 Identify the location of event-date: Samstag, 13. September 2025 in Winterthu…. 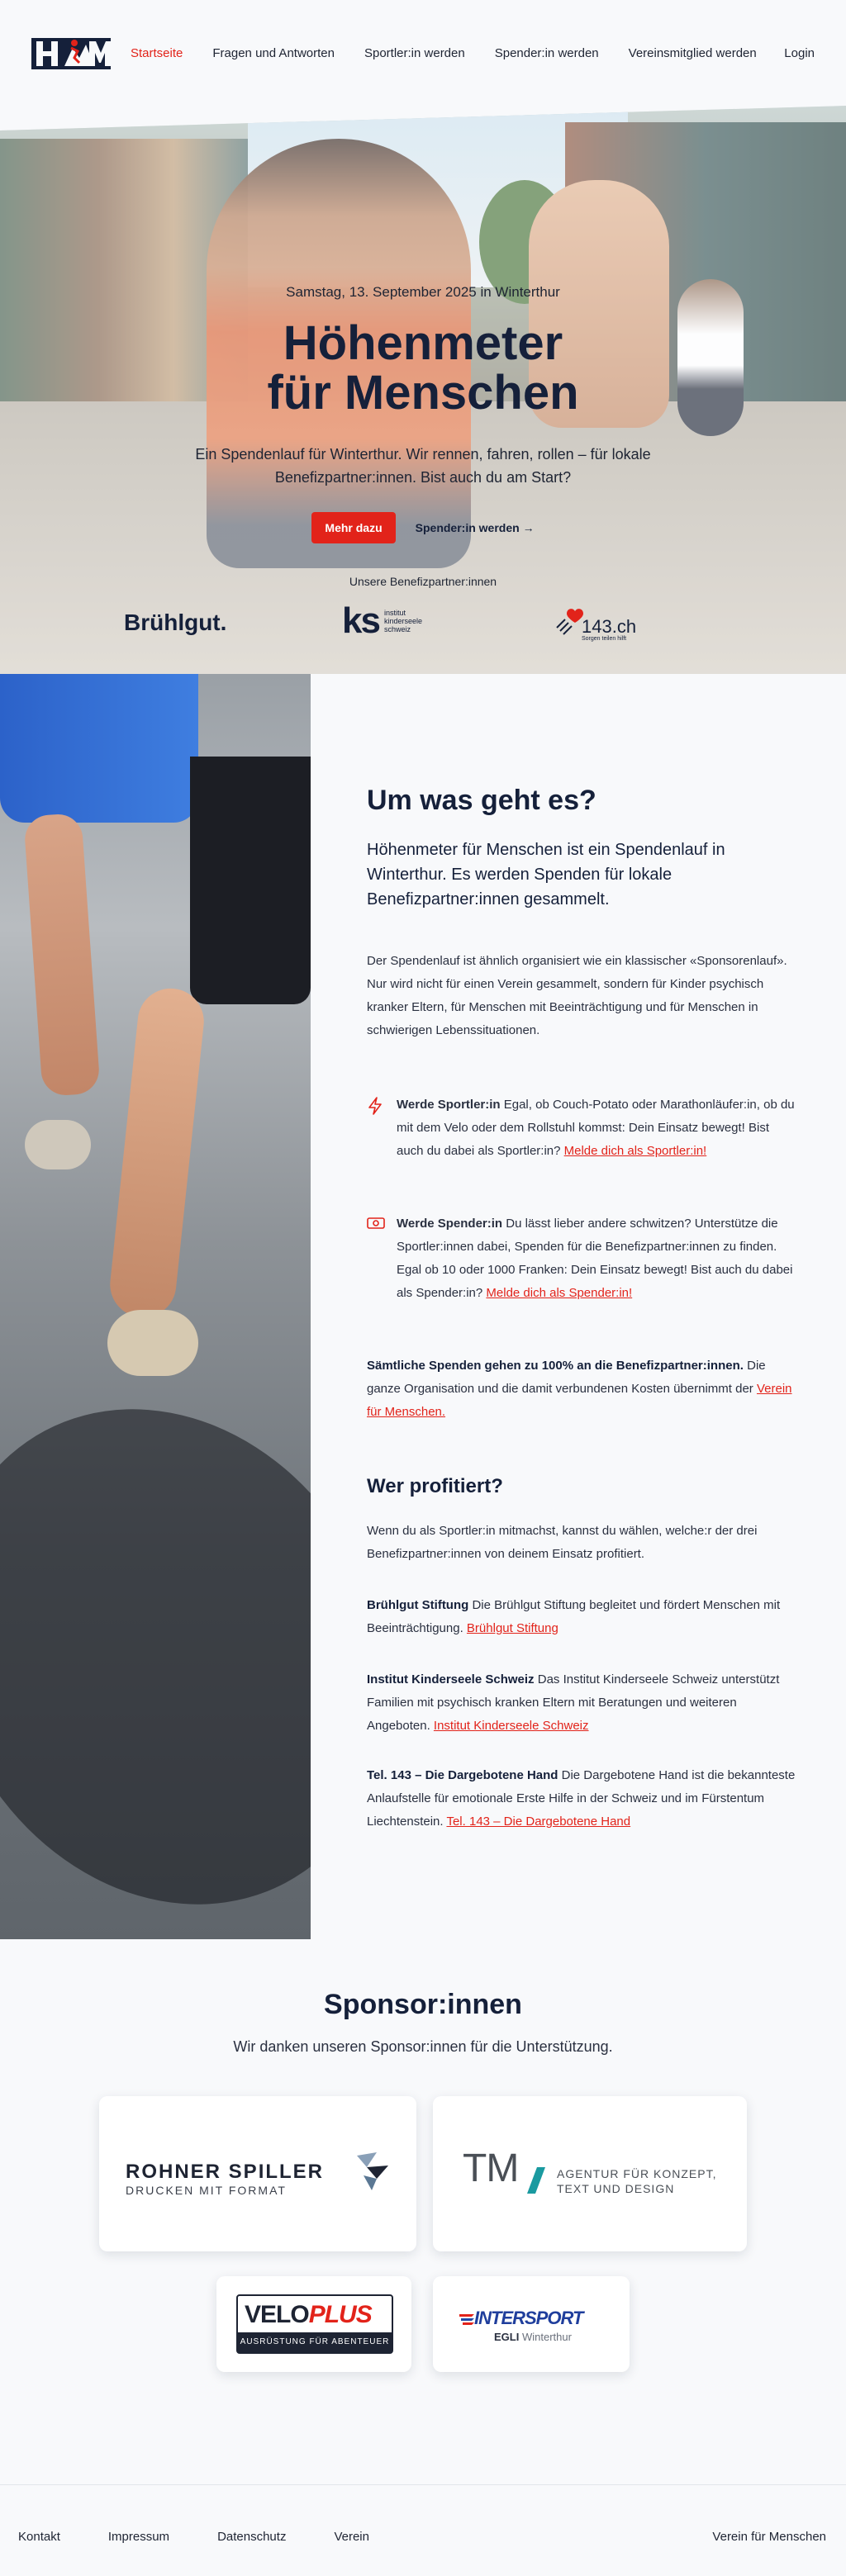
(423, 292).